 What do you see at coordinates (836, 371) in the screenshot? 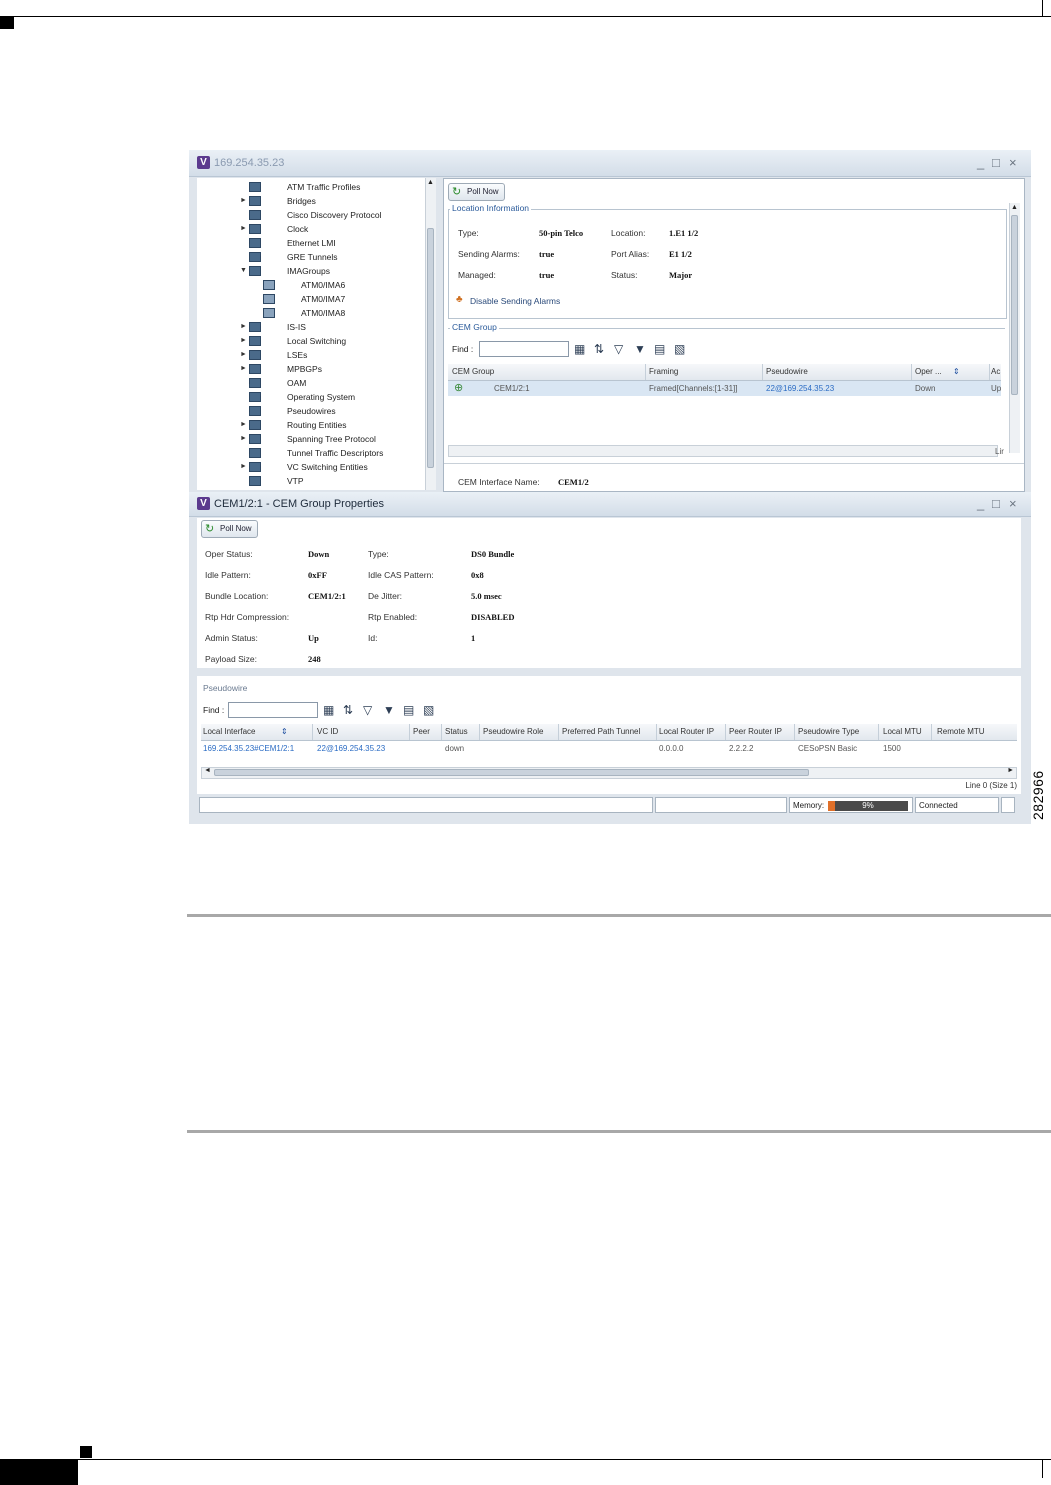
I see `col-pseudowire: Pseudowire` at bounding box center [836, 371].